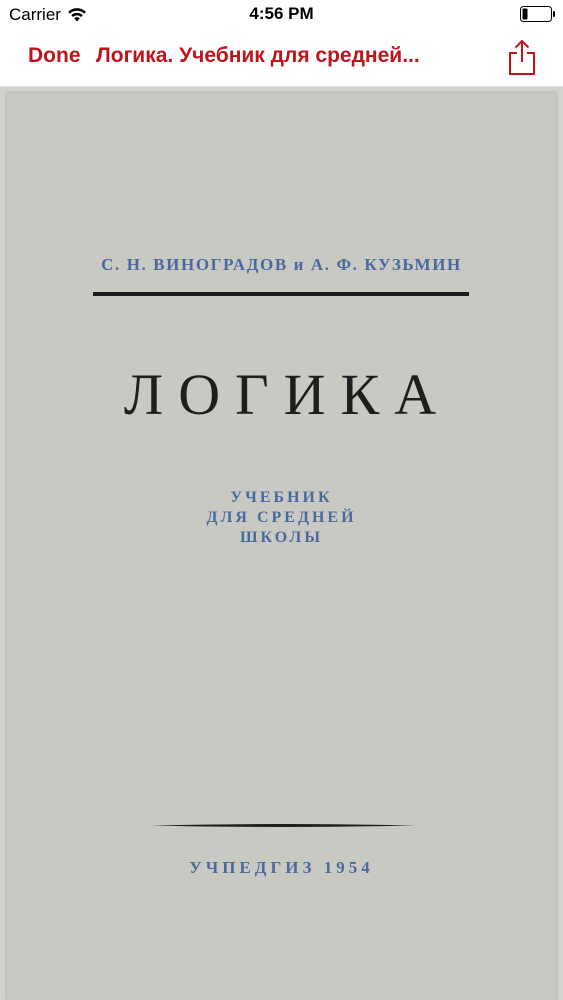  Describe the element at coordinates (287, 394) in the screenshot. I see `book-title: ЛОГИКА` at that location.